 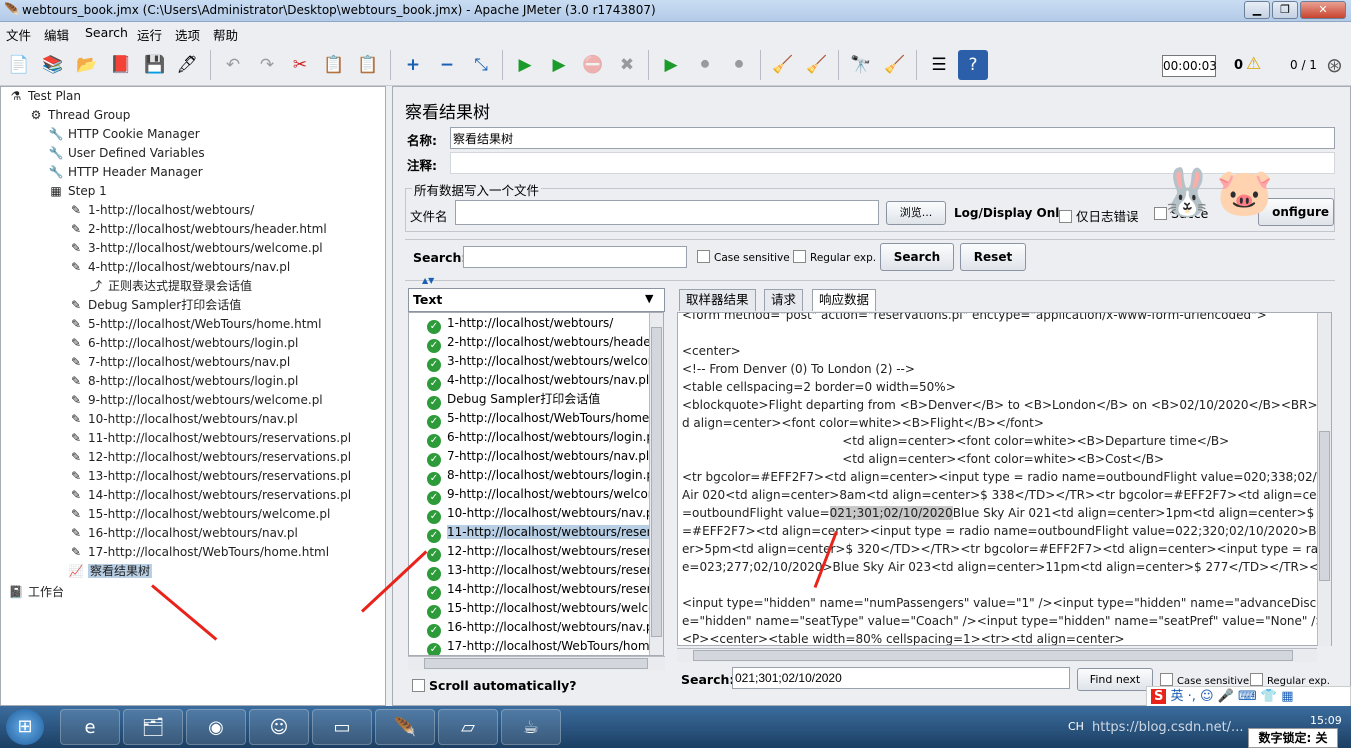 I want to click on new-icon: 📄, so click(x=19, y=65).